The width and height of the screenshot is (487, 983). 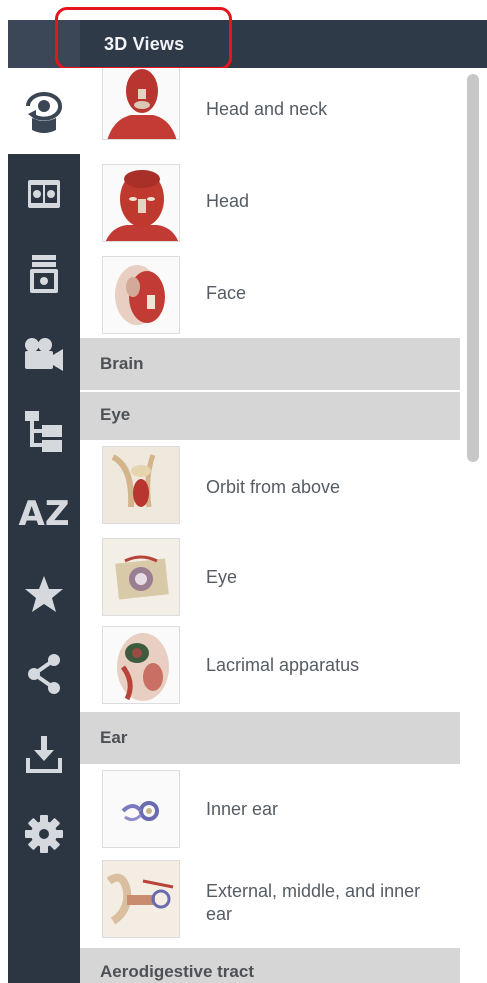 I want to click on face-thumbnail, so click(x=141, y=295).